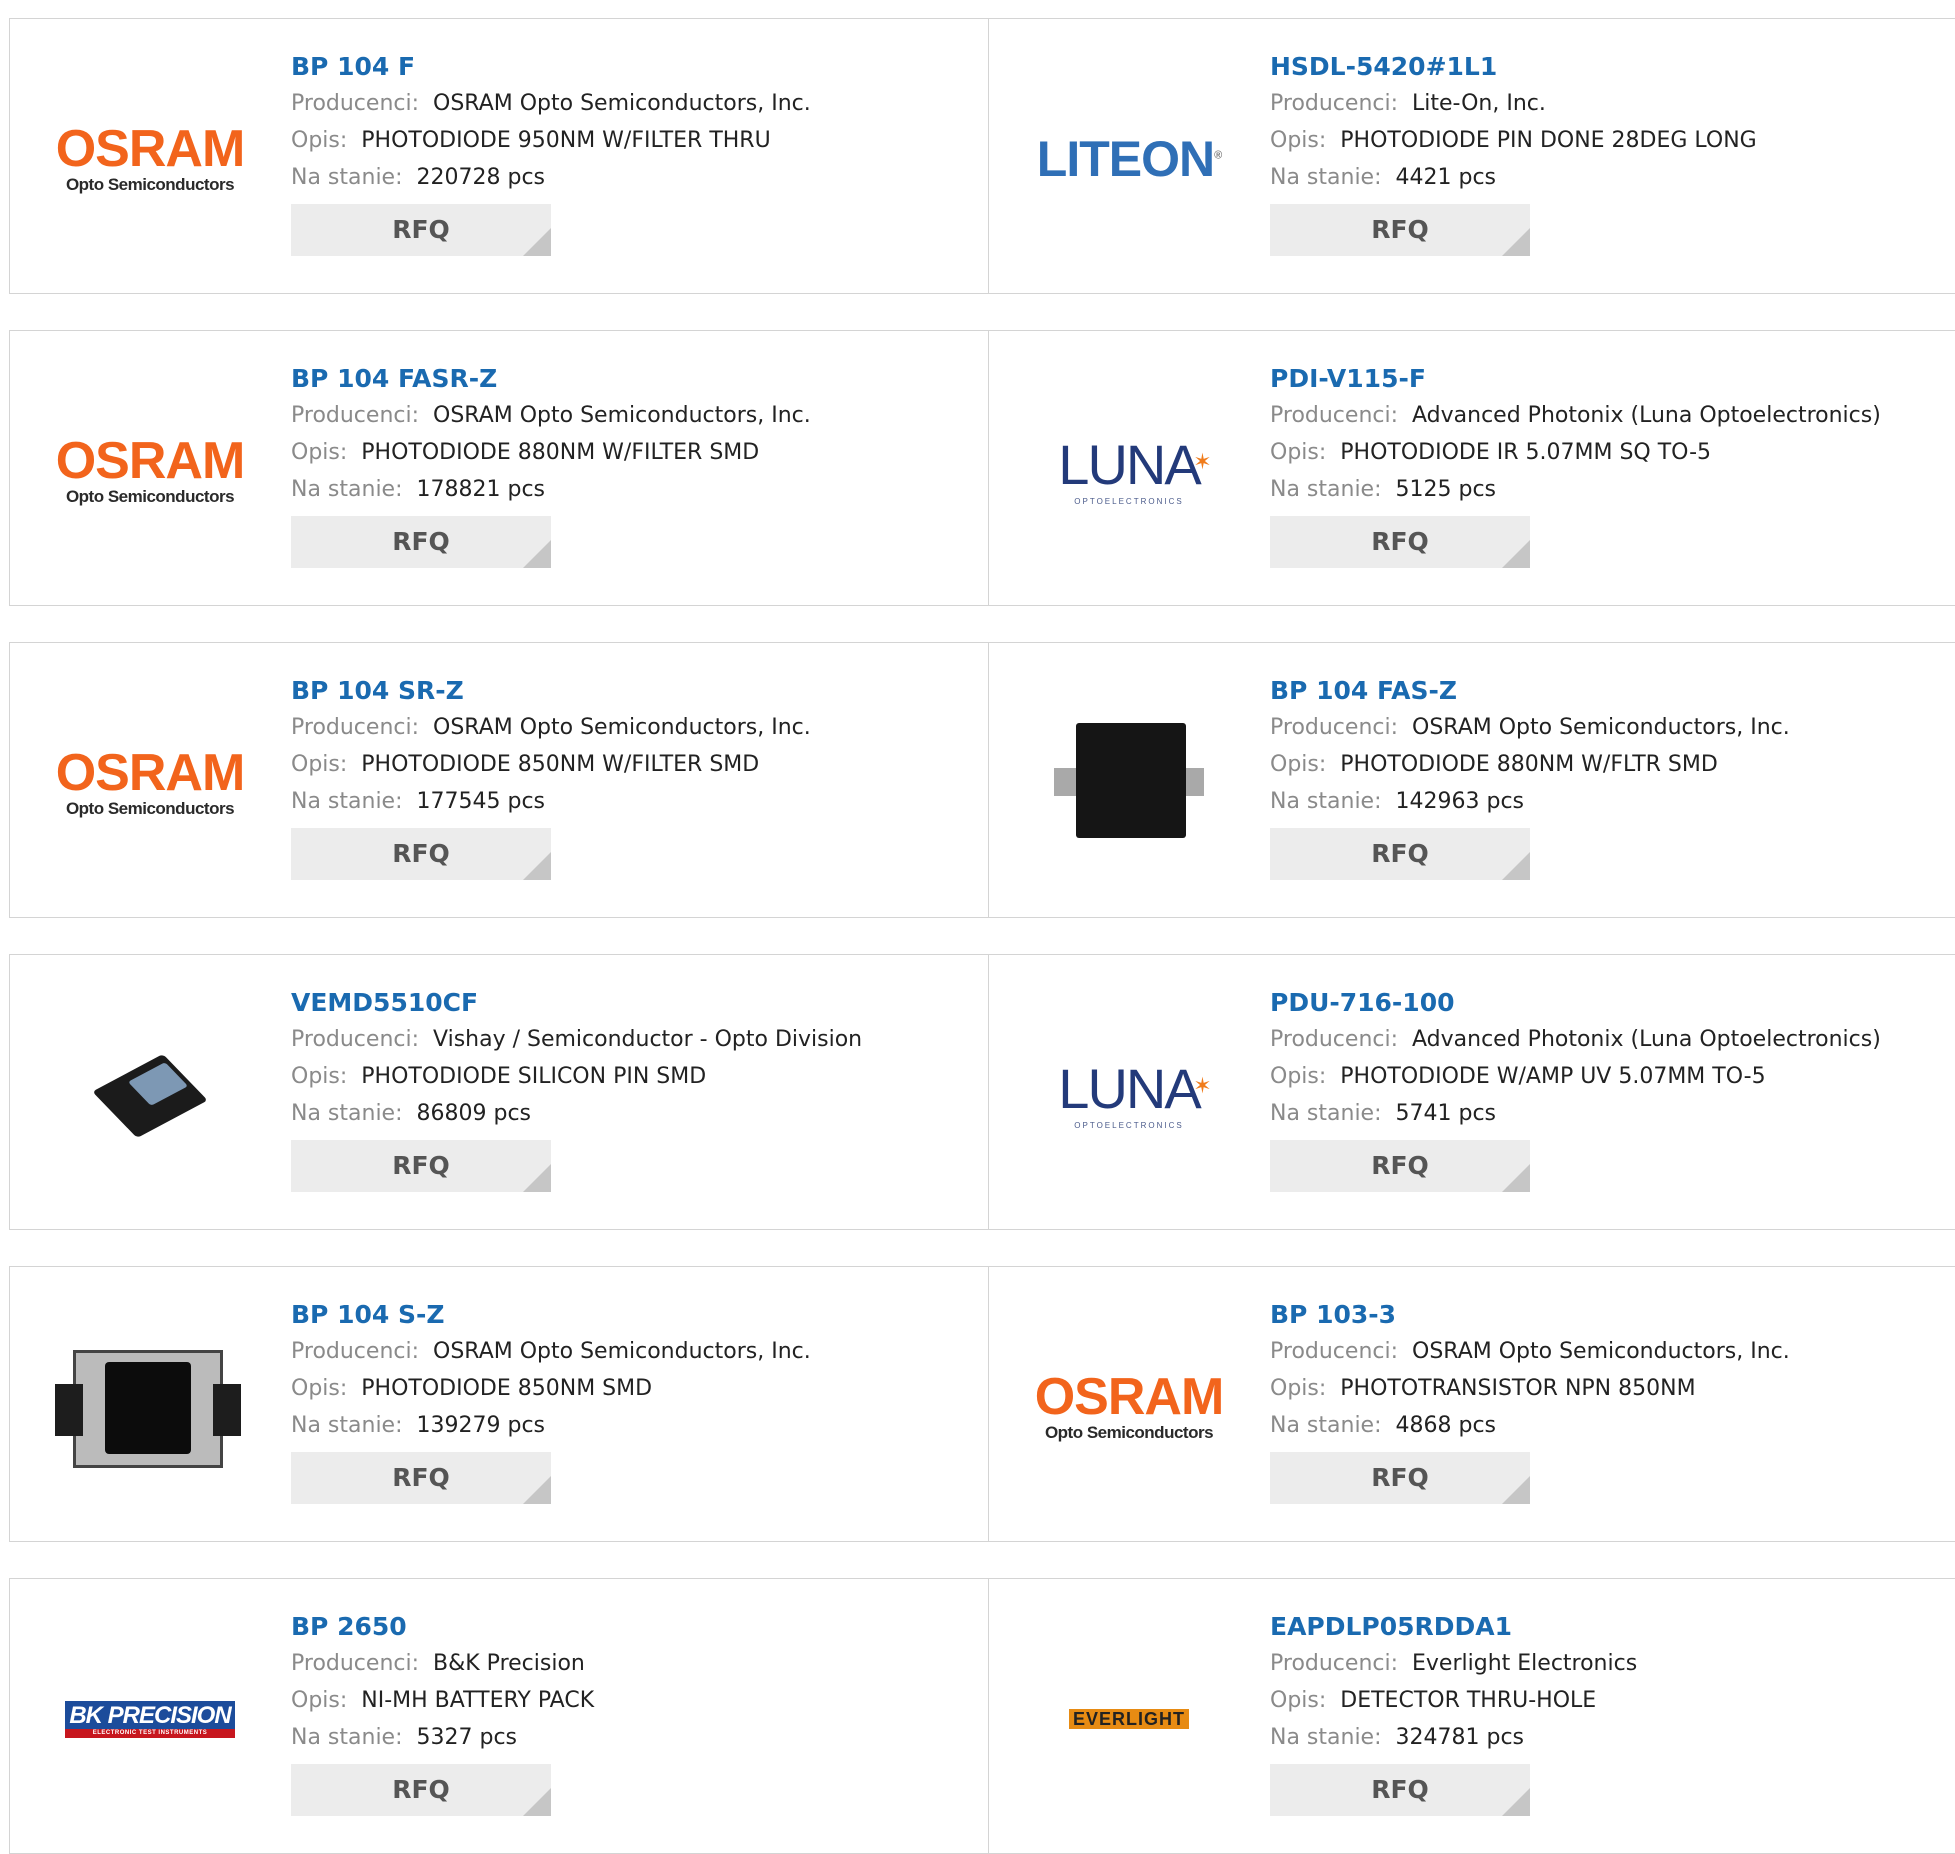 This screenshot has height=1854, width=1955. Describe the element at coordinates (551, 177) in the screenshot. I see `stock-row: Na stanie: 220728 pcs` at that location.